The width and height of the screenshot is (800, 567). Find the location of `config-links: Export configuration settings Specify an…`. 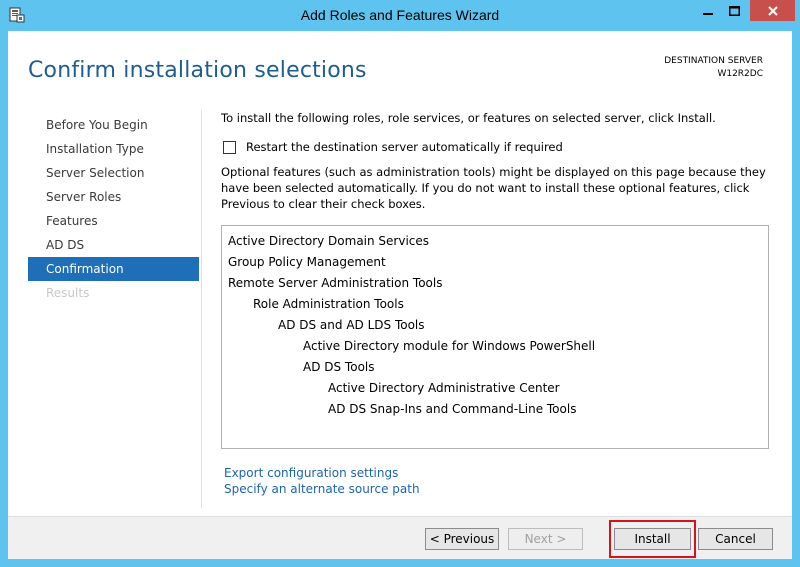

config-links: Export configuration settings Specify an… is located at coordinates (322, 481).